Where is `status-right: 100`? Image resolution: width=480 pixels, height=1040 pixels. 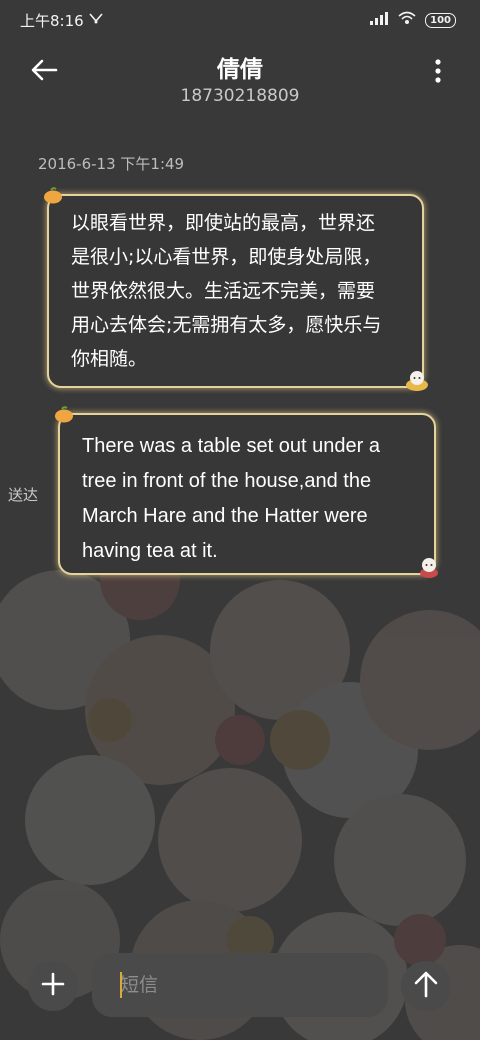
status-right: 100 is located at coordinates (412, 20).